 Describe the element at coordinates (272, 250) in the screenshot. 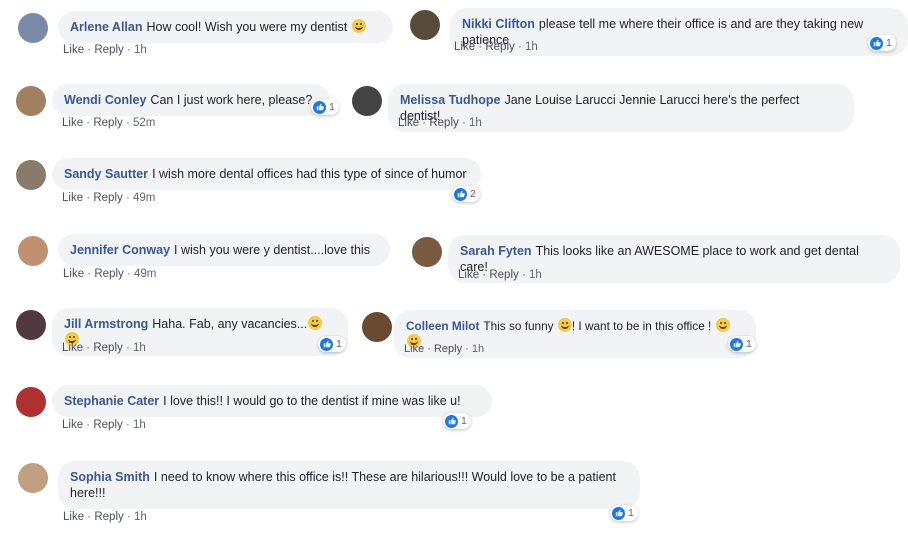

I see `comment-text: I wish you were y dentist....love this` at that location.